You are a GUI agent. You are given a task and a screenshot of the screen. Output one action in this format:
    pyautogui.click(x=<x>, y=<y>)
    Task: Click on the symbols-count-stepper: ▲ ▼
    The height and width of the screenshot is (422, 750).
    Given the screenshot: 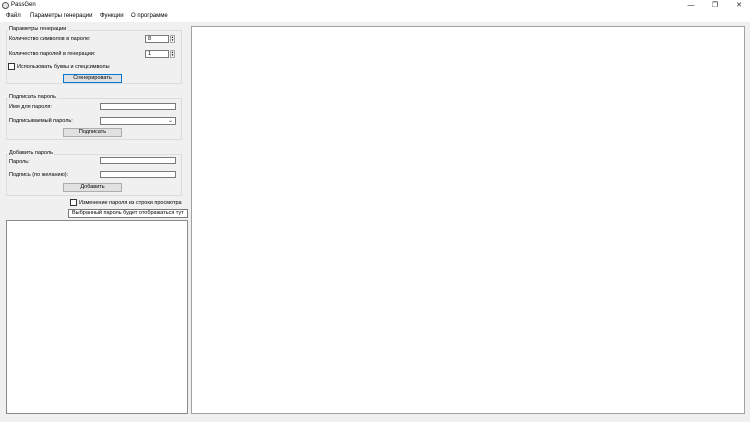 What is the action you would take?
    pyautogui.click(x=172, y=39)
    